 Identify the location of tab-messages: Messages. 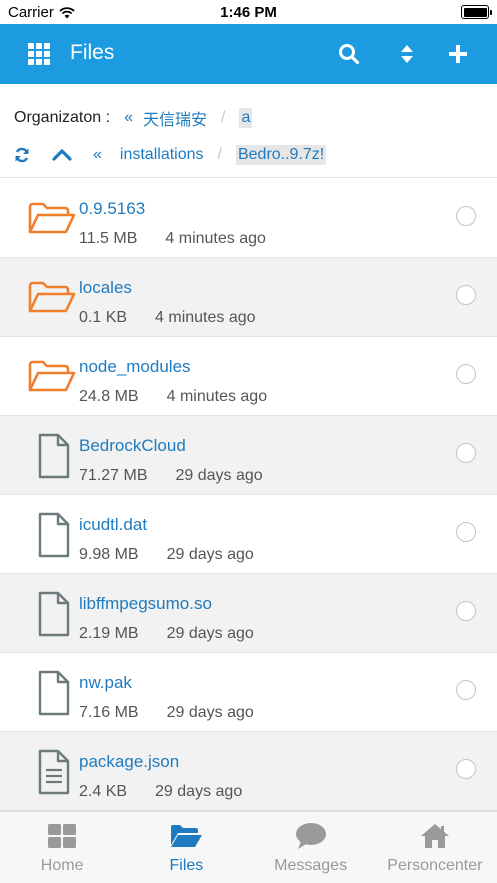
(311, 847).